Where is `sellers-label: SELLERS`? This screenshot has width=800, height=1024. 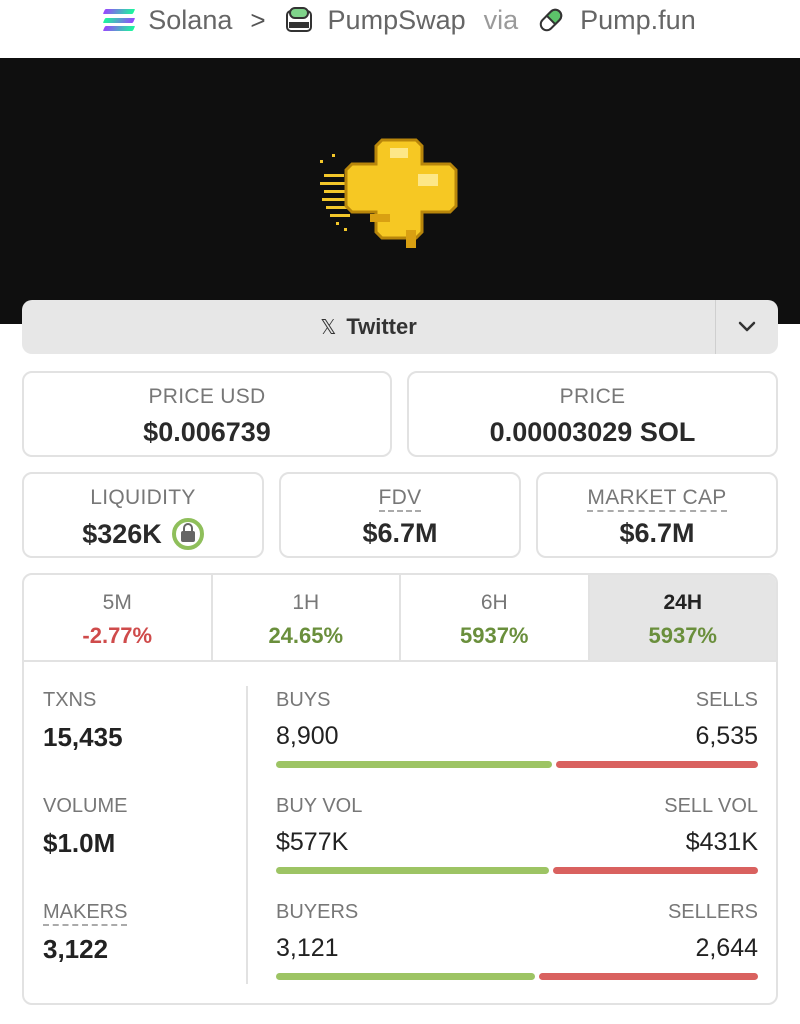 sellers-label: SELLERS is located at coordinates (712, 912).